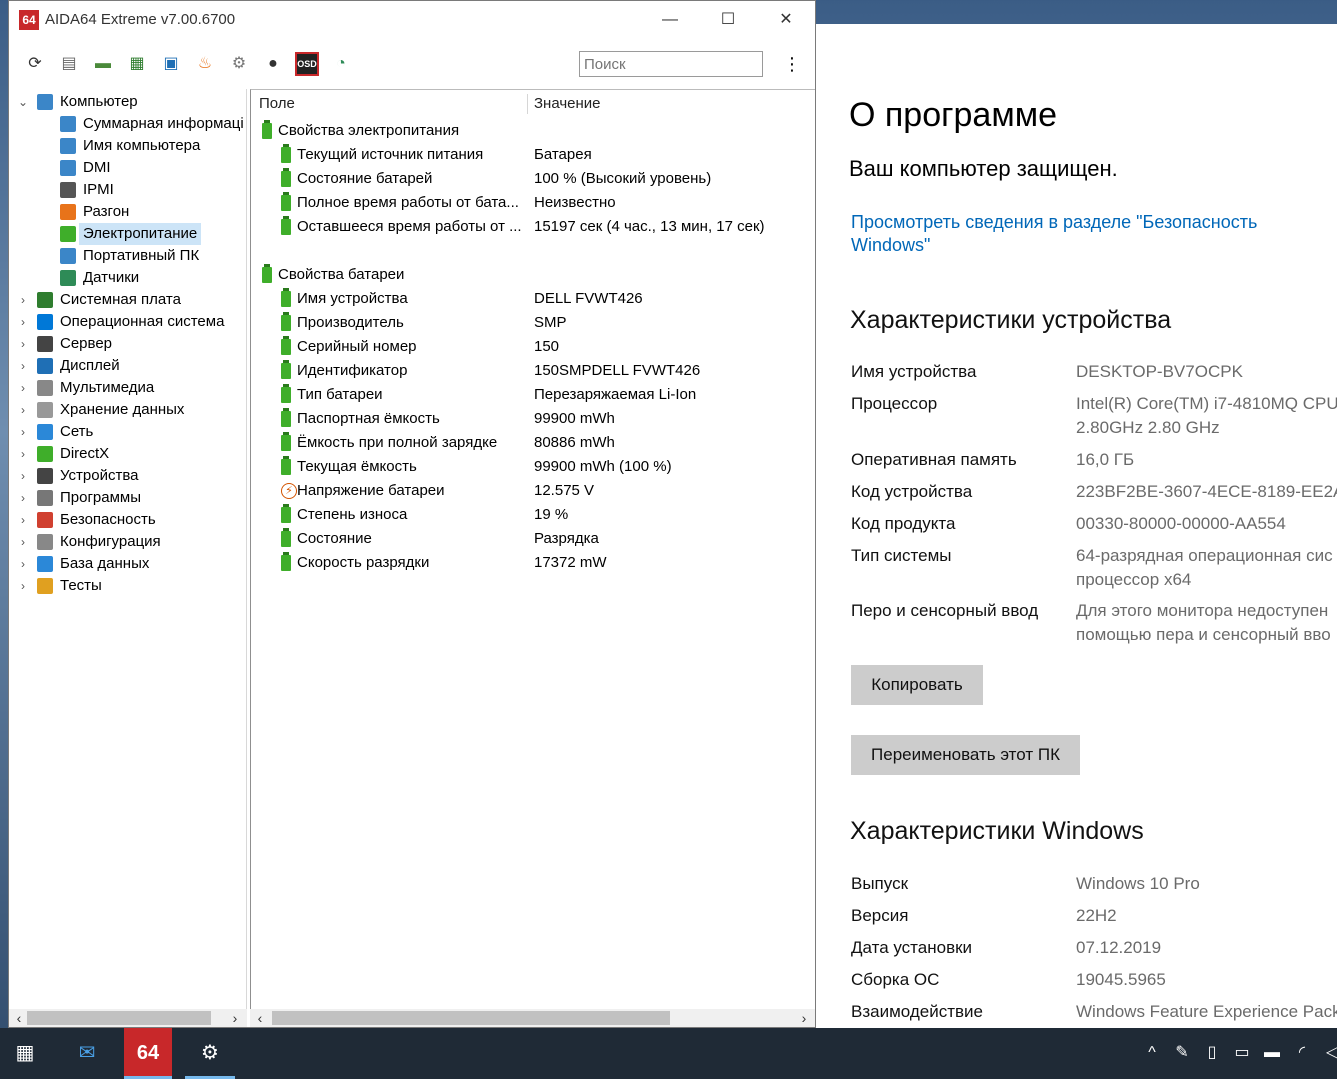  What do you see at coordinates (277, 103) in the screenshot?
I see `column-header-field: Поле` at bounding box center [277, 103].